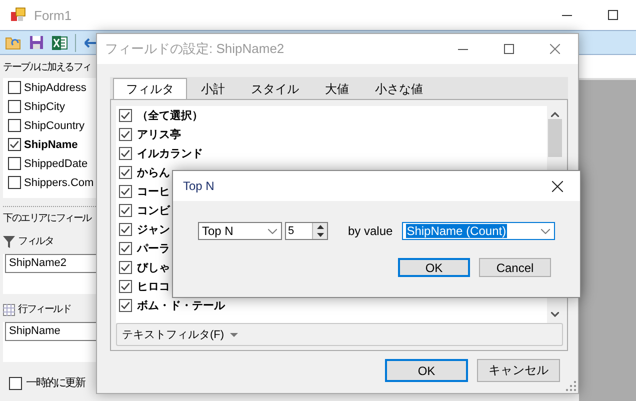 Image resolution: width=636 pixels, height=401 pixels. What do you see at coordinates (59, 182) in the screenshot?
I see `field-label: Shippers.Com` at bounding box center [59, 182].